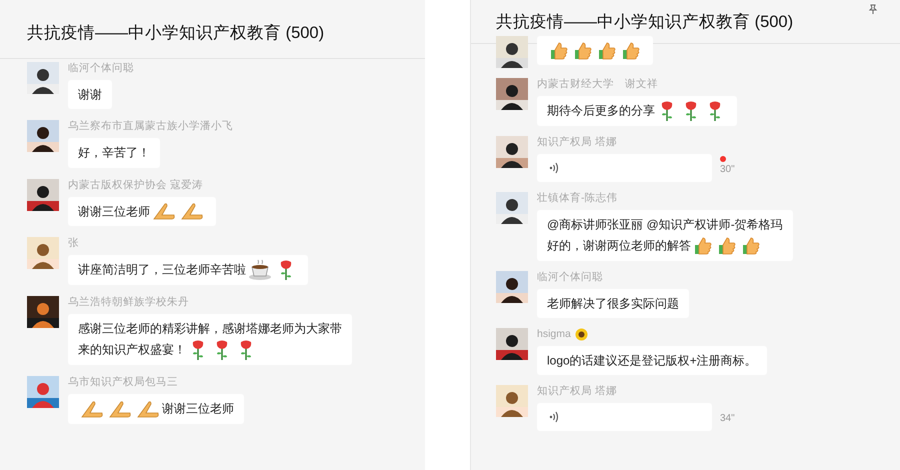 The image size is (900, 470). What do you see at coordinates (652, 360) in the screenshot?
I see `message-text: logo的话建议还是登记版权+注册商标。` at bounding box center [652, 360].